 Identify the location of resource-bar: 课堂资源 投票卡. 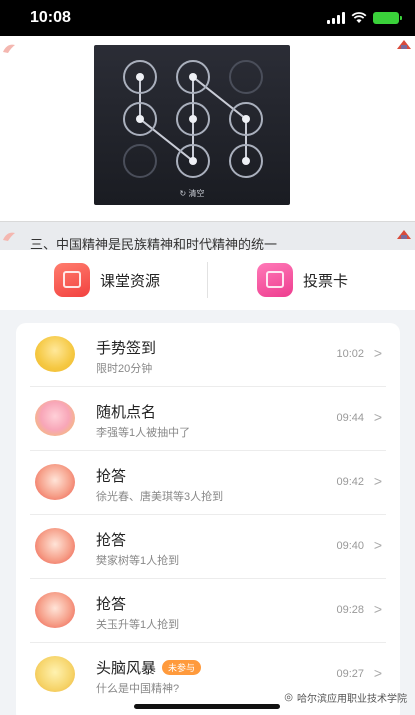
(207, 280).